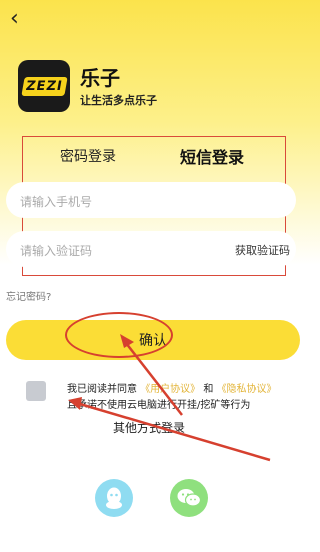 The height and width of the screenshot is (552, 320). What do you see at coordinates (175, 432) in the screenshot?
I see `annotation-arrow-agreement` at bounding box center [175, 432].